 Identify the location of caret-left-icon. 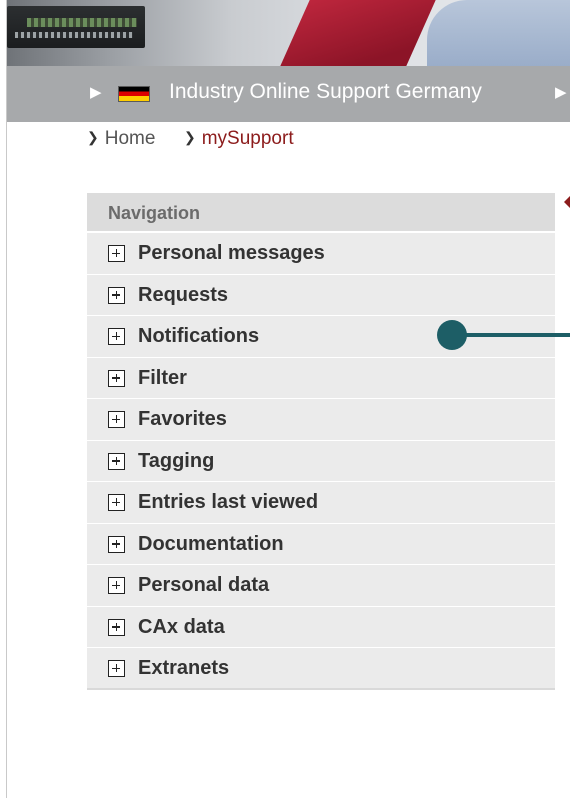
(567, 202).